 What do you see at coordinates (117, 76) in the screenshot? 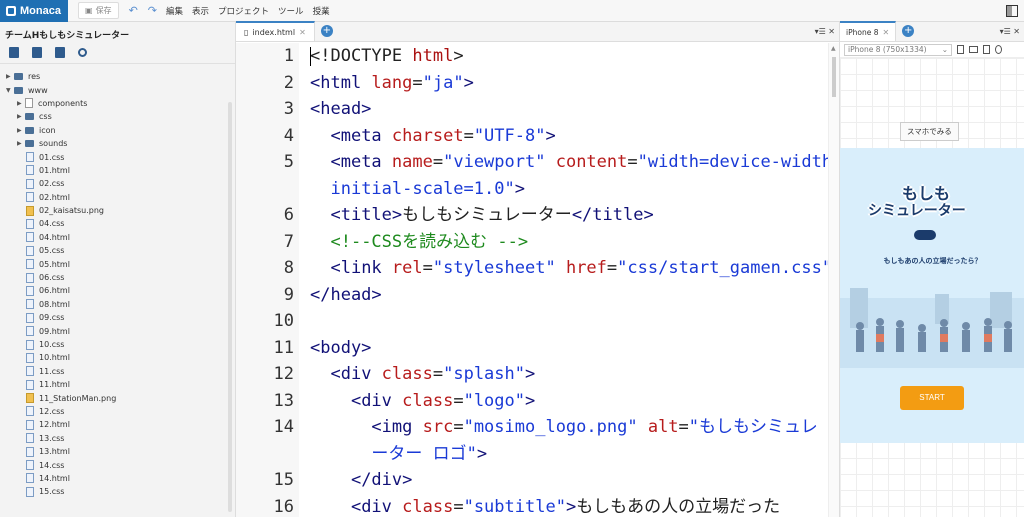
I see `tree-item: ▶ res` at bounding box center [117, 76].